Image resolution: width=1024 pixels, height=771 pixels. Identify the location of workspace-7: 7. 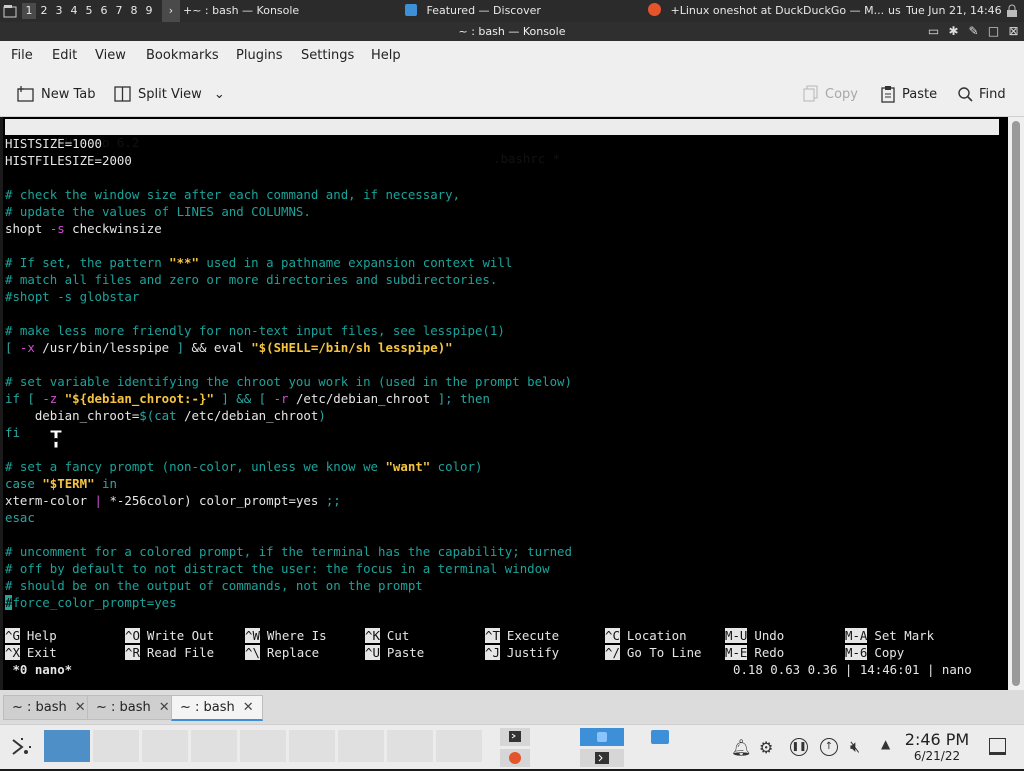
(119, 11).